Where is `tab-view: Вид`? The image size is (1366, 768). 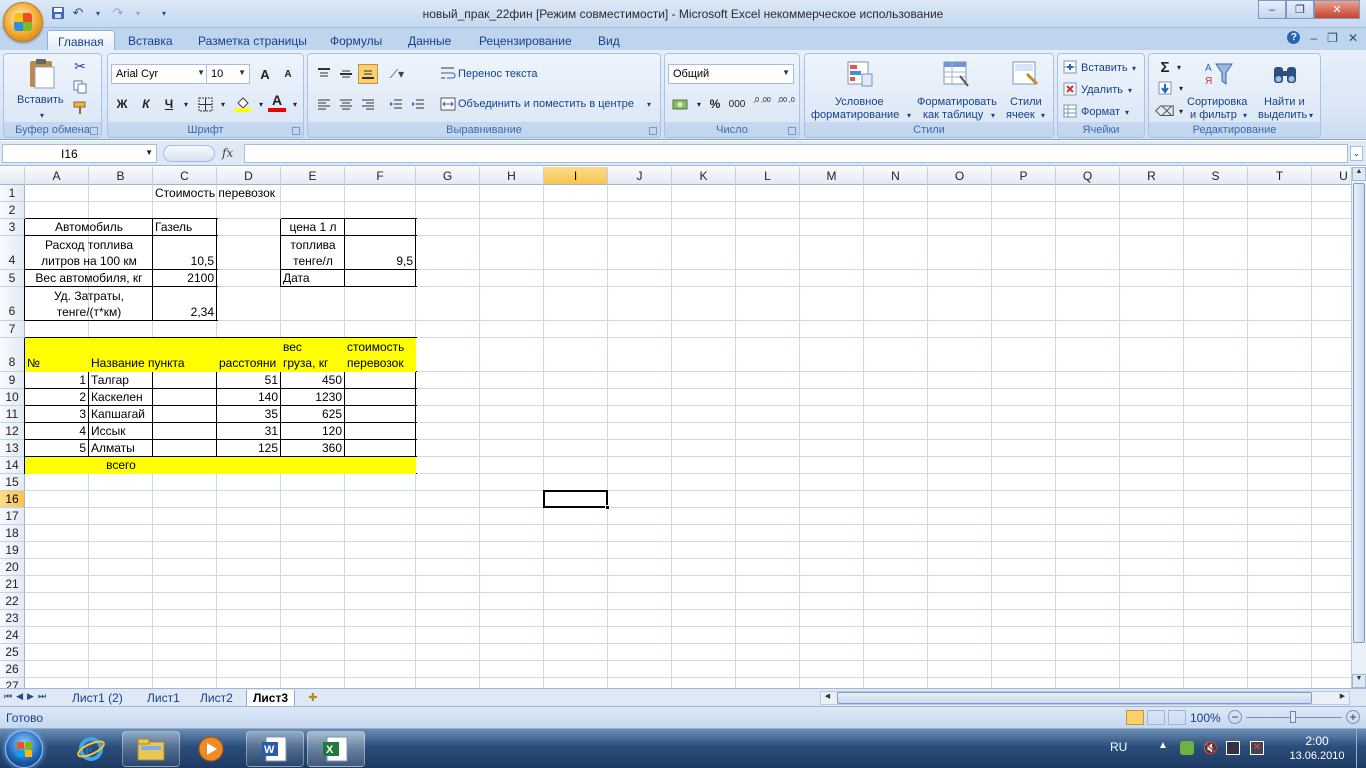
tab-view: Вид is located at coordinates (609, 40).